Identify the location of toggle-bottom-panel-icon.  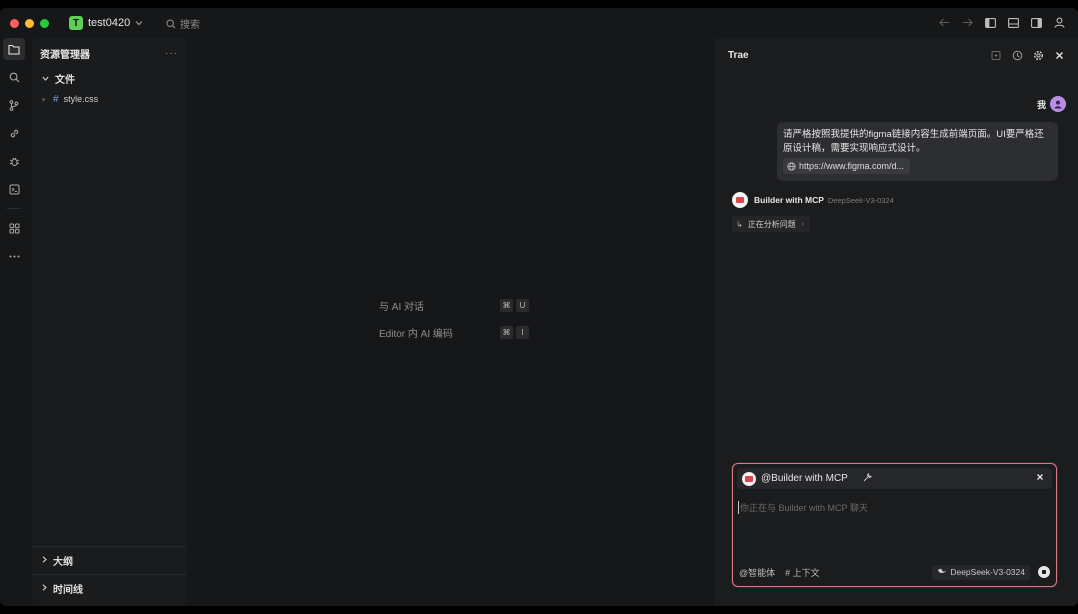
(1013, 22).